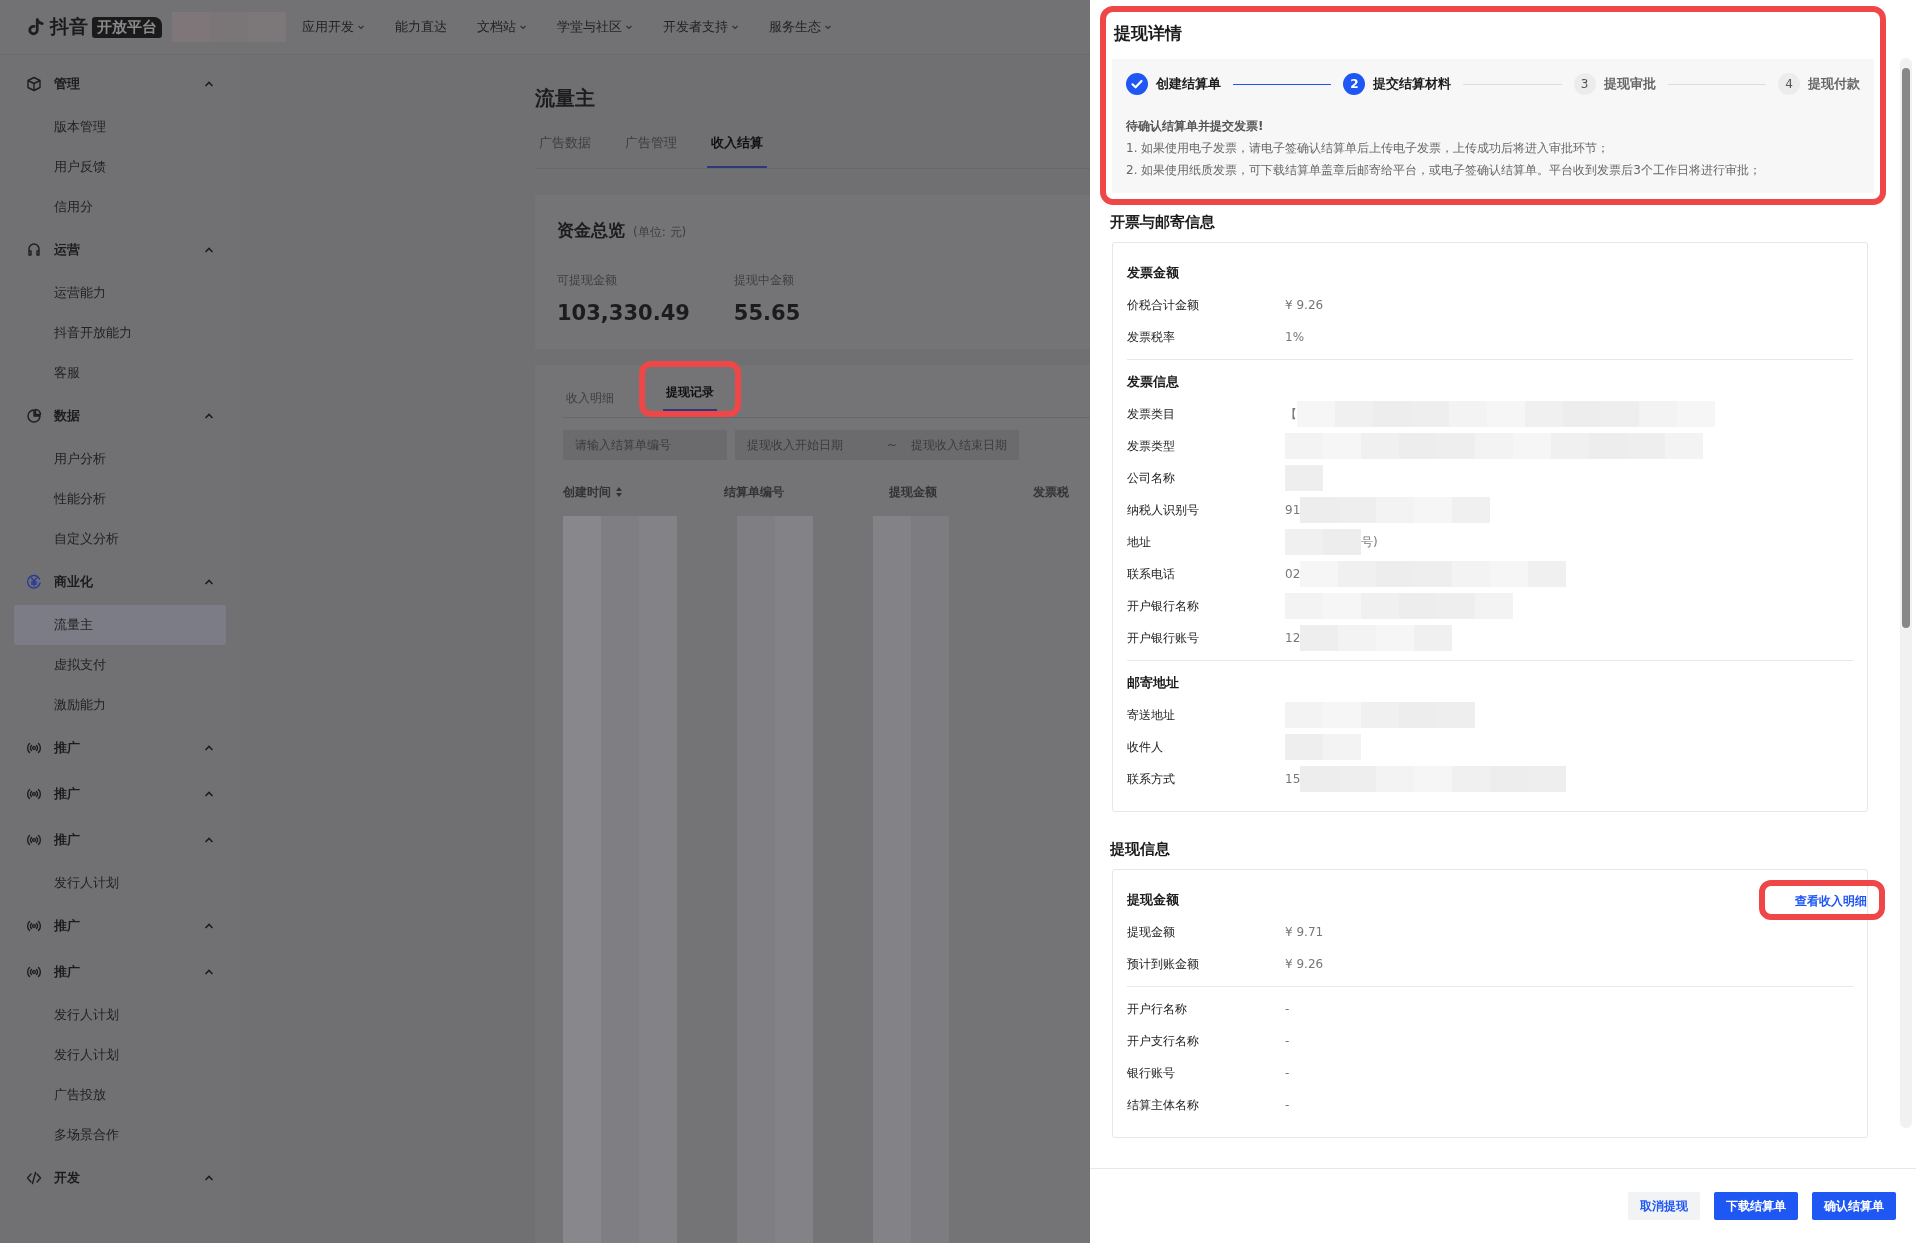 This screenshot has height=1243, width=1916. Describe the element at coordinates (1139, 542) in the screenshot. I see `field-label: 地址` at that location.